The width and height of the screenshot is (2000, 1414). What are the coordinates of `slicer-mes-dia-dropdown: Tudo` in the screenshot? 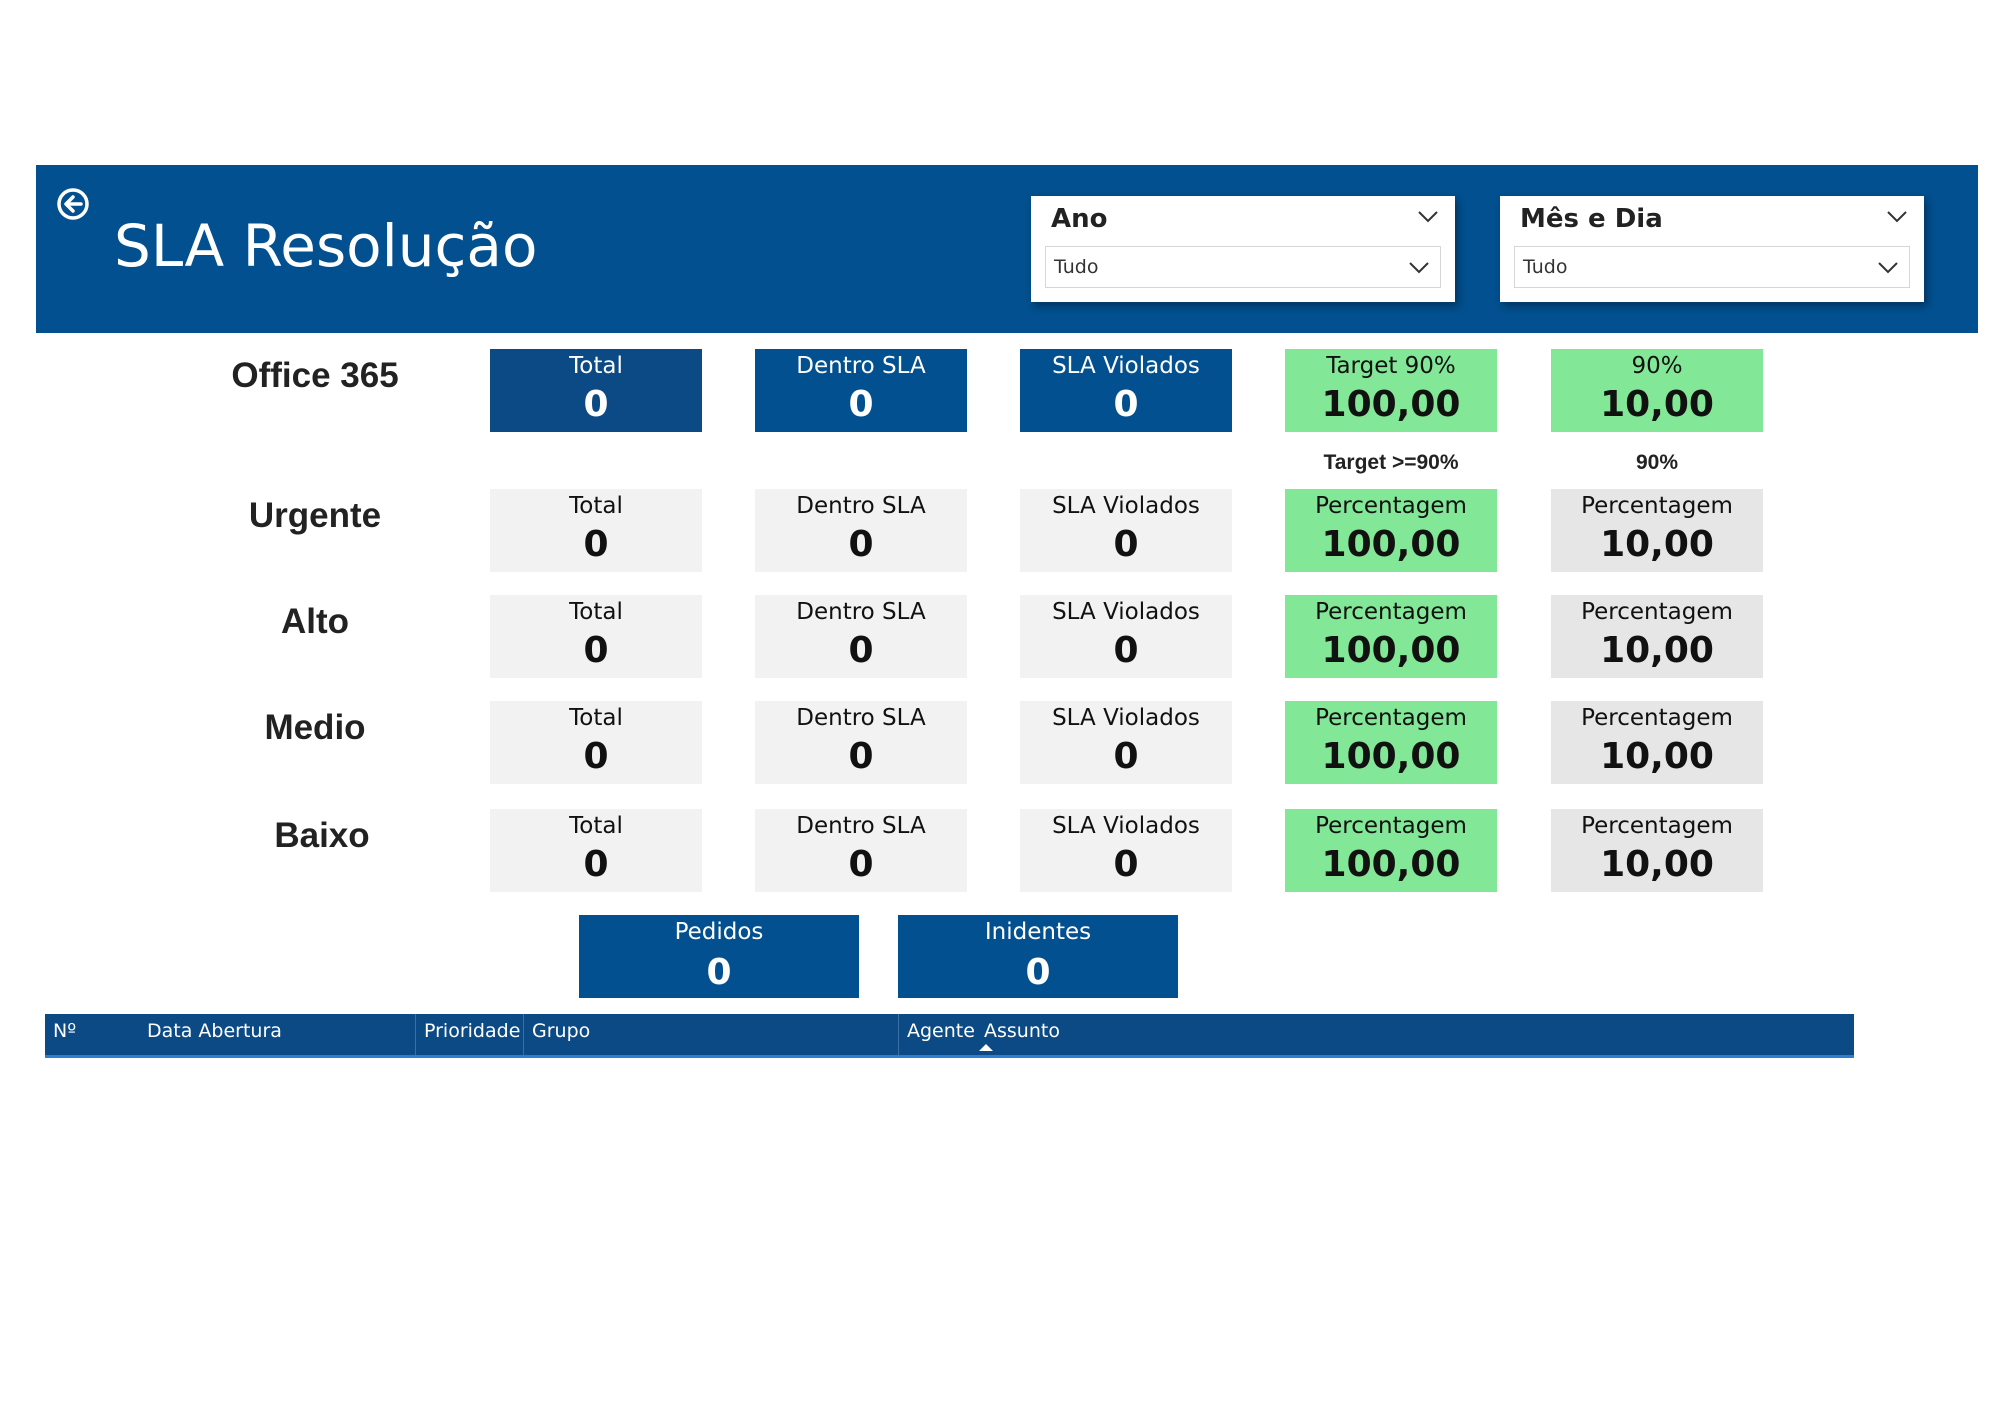 It's located at (1712, 267).